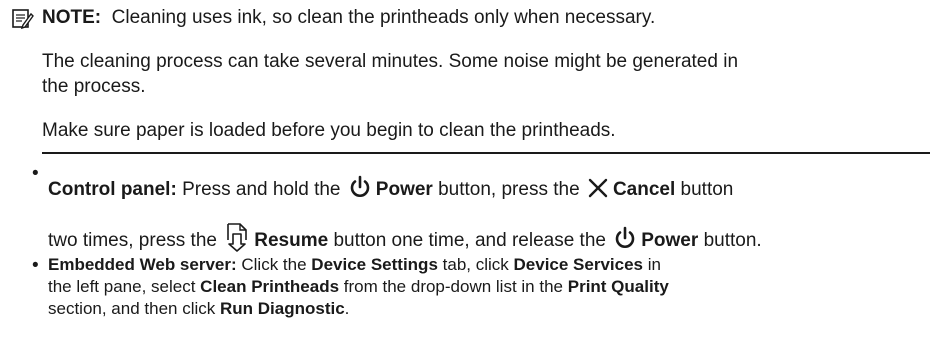  What do you see at coordinates (132, 240) in the screenshot?
I see `control-panel-text-4: two times, press the` at bounding box center [132, 240].